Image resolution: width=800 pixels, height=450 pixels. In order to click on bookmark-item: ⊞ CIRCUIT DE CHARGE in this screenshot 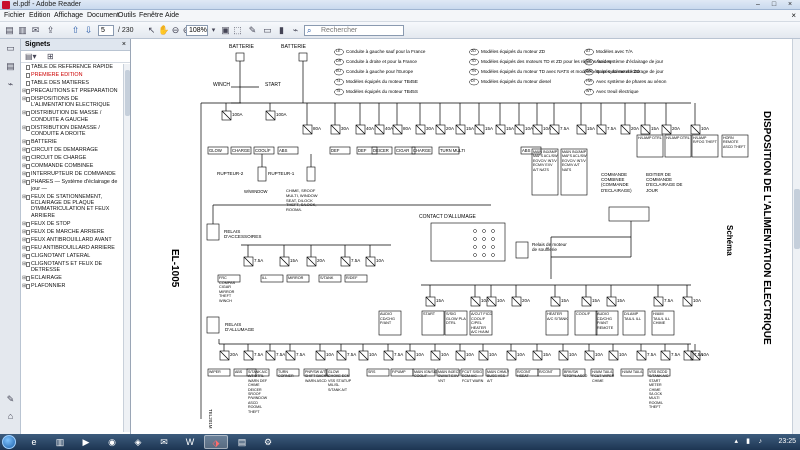, I will do `click(72, 158)`.